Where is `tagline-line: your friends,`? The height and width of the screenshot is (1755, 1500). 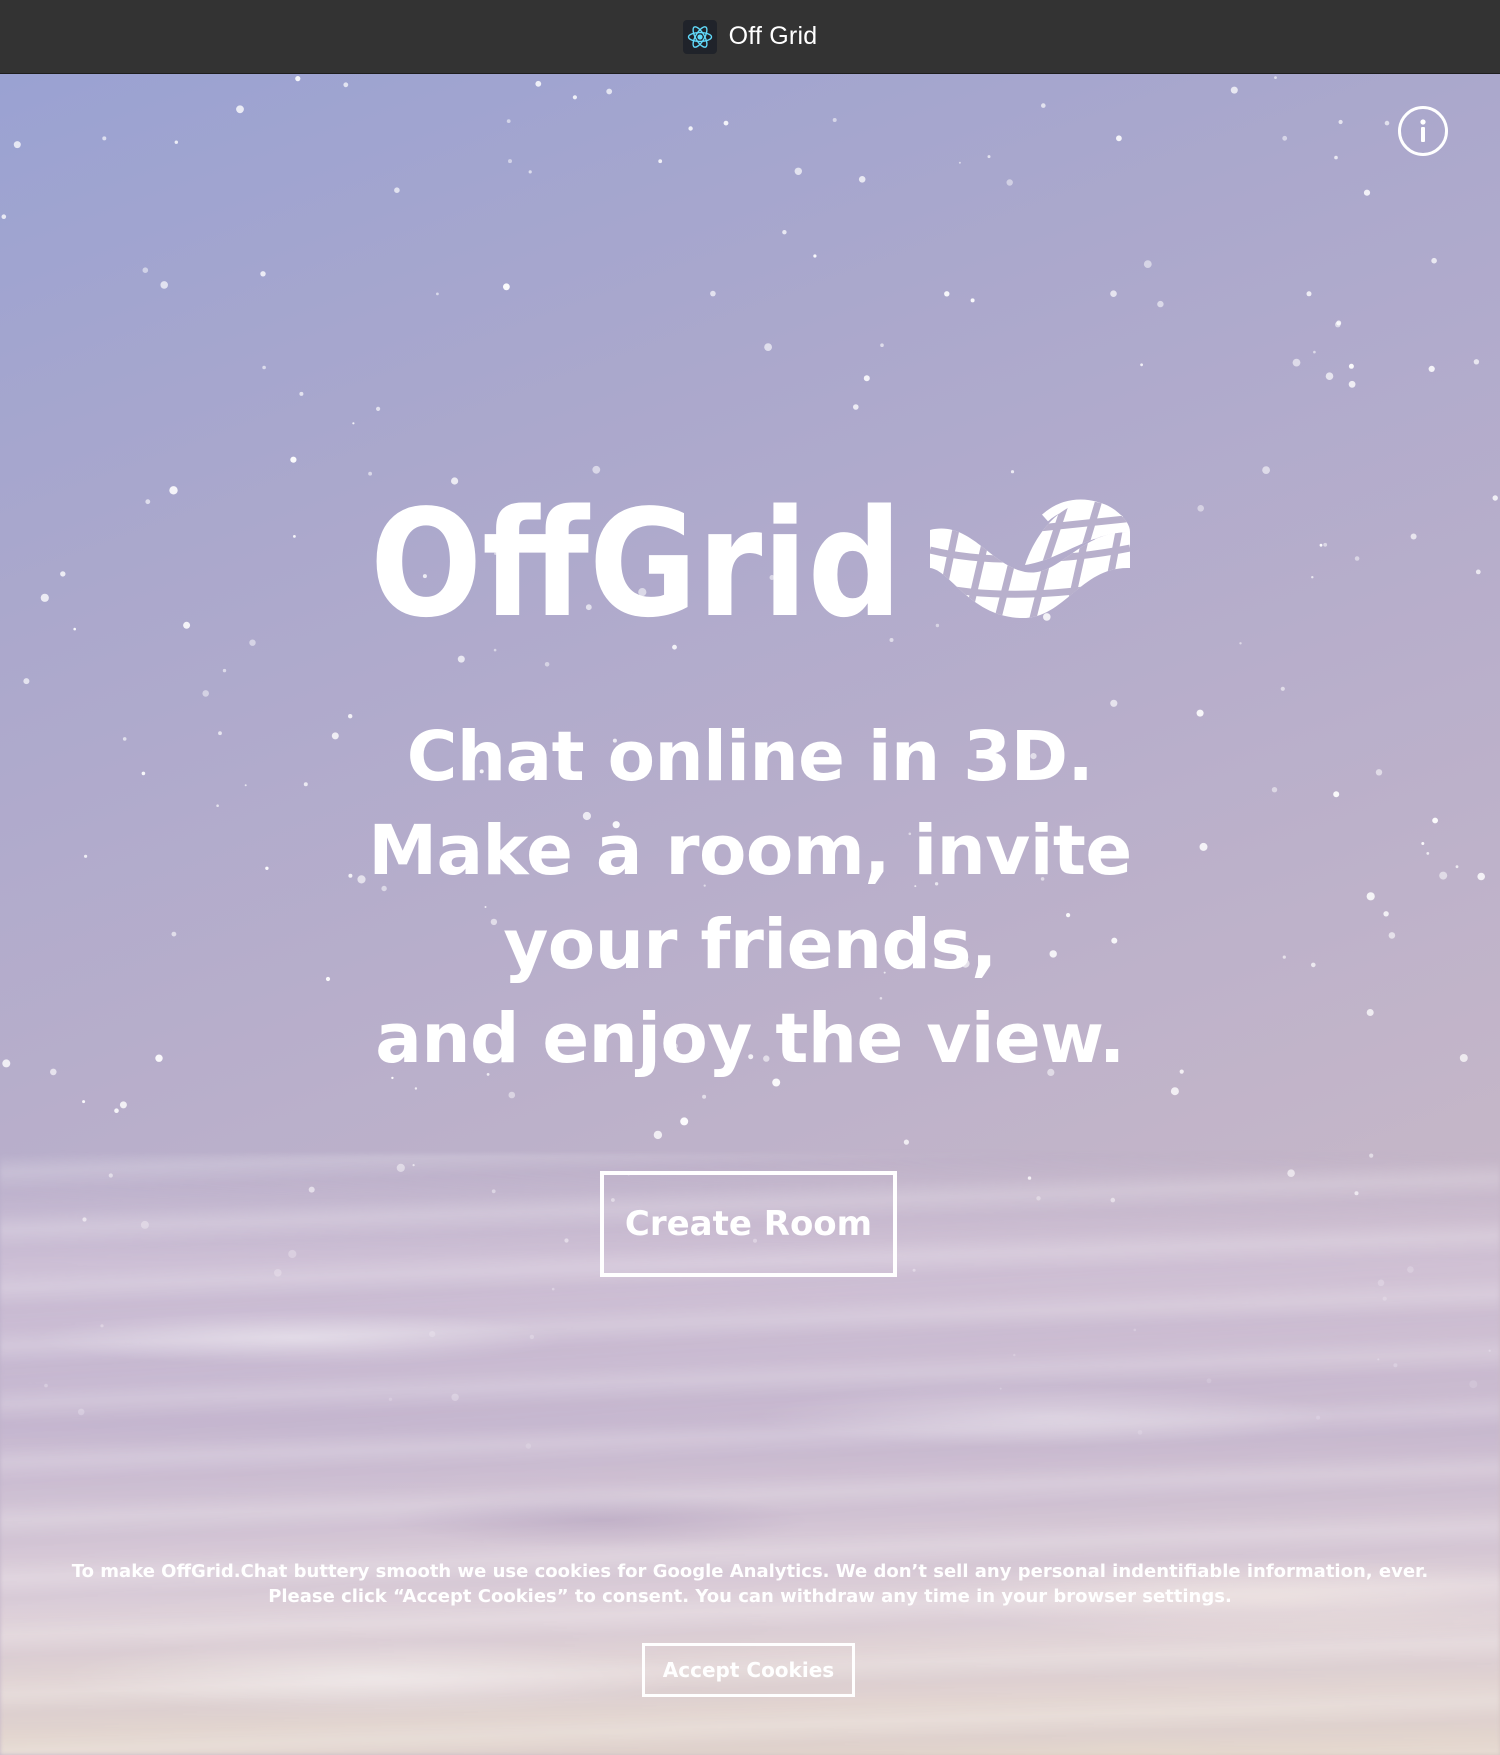
tagline-line: your friends, is located at coordinates (750, 945).